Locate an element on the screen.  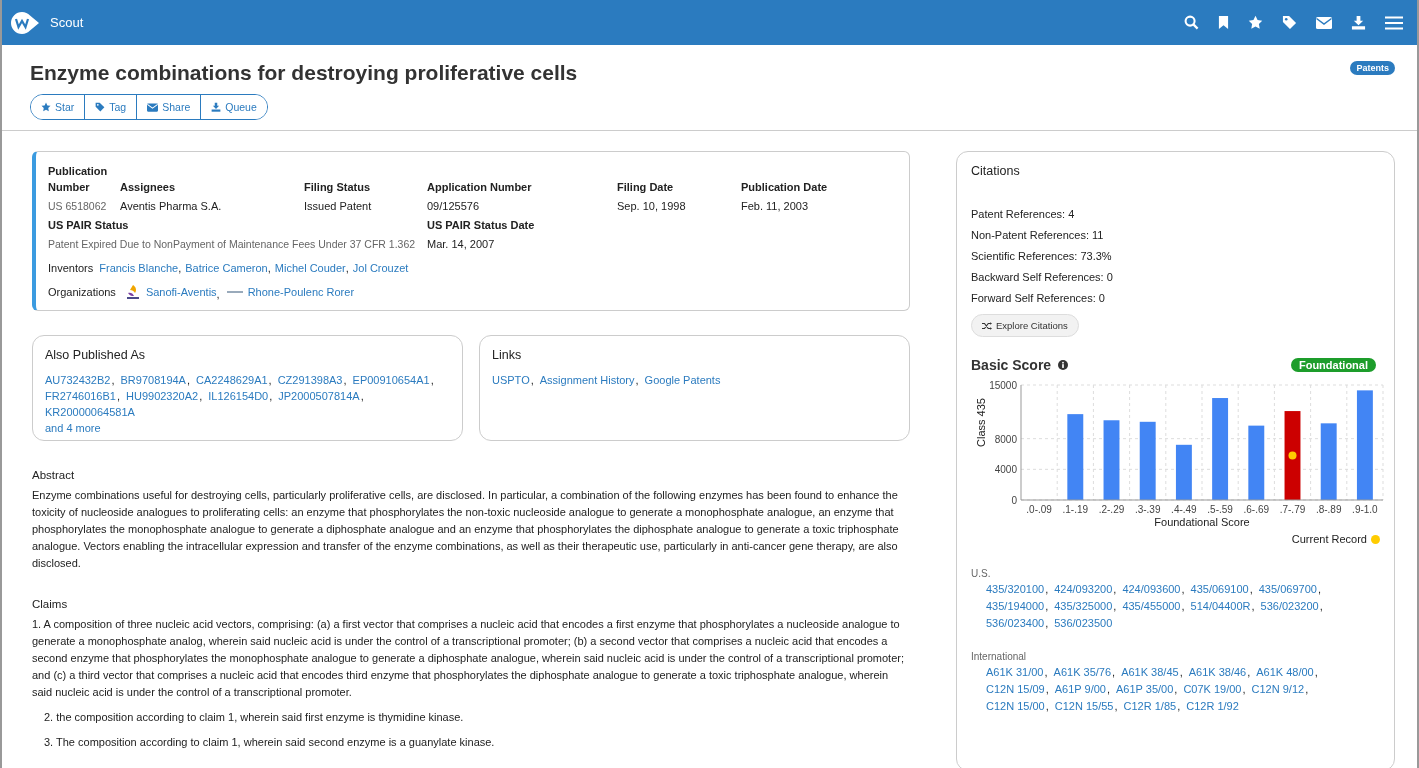
external-link: Assignment History is located at coordinates (587, 380).